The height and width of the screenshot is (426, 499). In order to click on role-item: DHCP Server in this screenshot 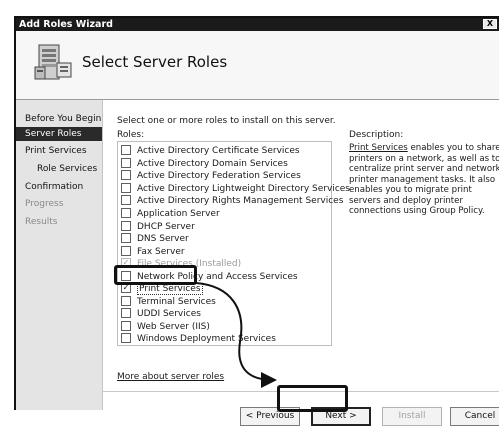, I will do `click(158, 226)`.